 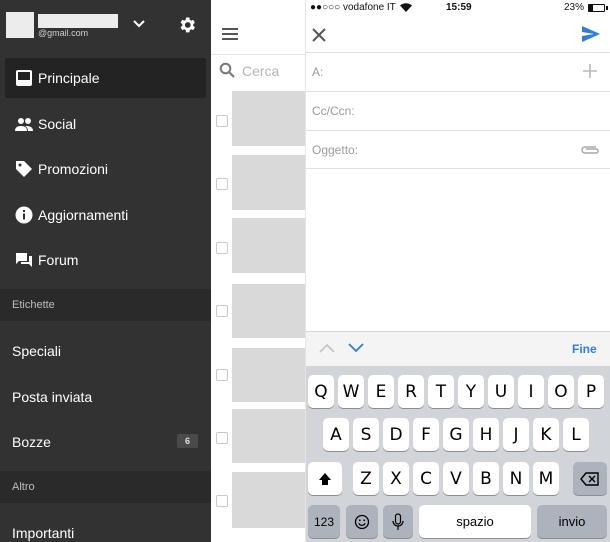 I want to click on key-n: N, so click(x=516, y=478).